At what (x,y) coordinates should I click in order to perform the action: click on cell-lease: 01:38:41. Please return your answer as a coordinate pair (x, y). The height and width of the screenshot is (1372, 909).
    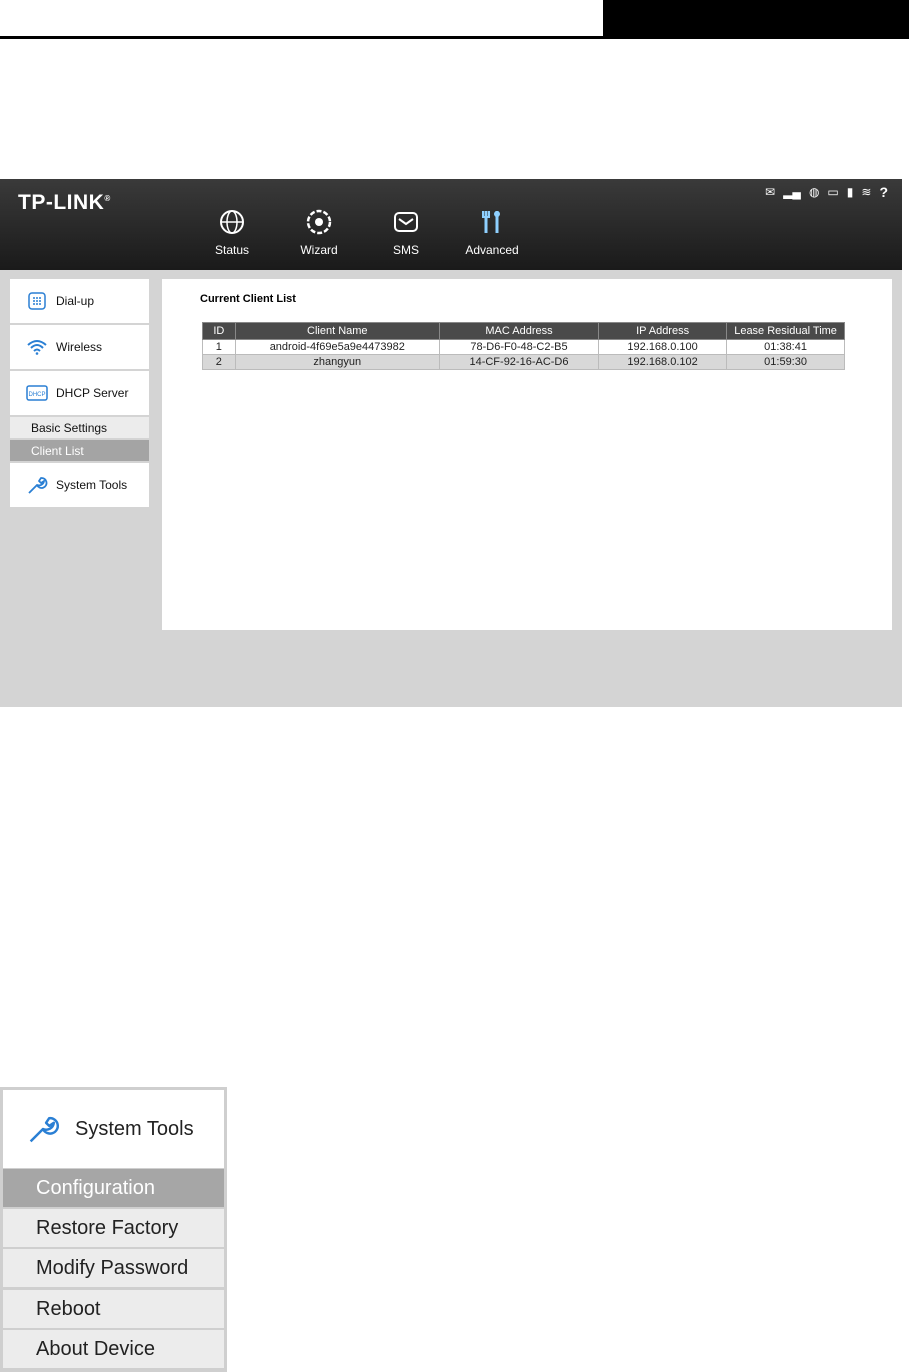
    Looking at the image, I should click on (785, 347).